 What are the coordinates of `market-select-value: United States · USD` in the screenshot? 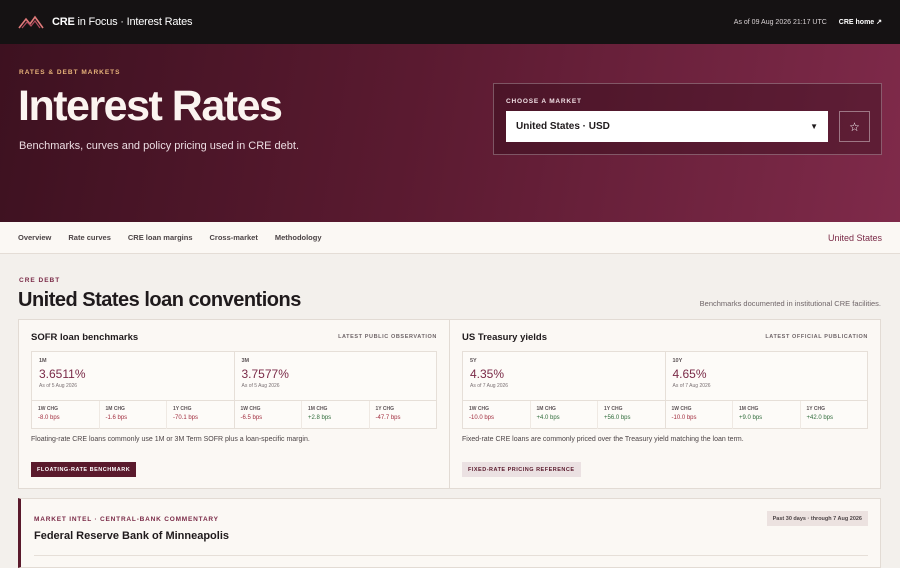 It's located at (563, 126).